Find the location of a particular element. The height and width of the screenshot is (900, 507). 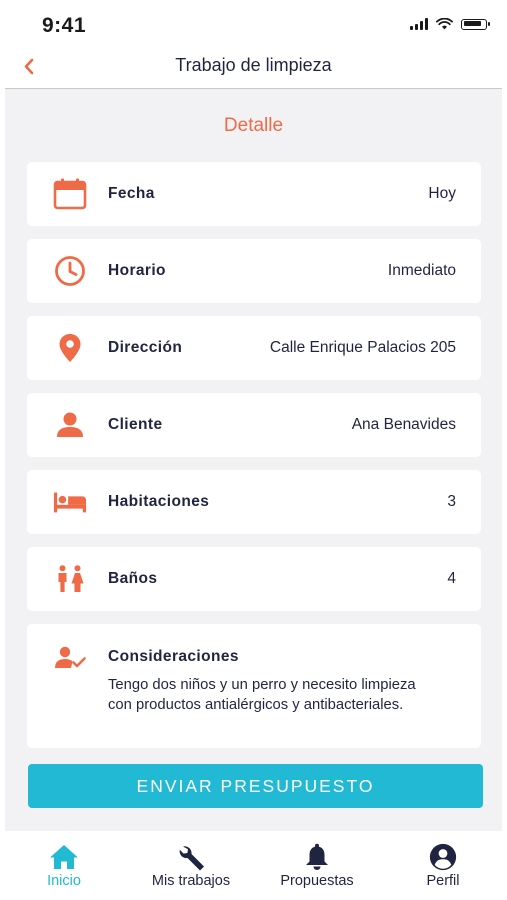

detail-value: 4 is located at coordinates (451, 578).